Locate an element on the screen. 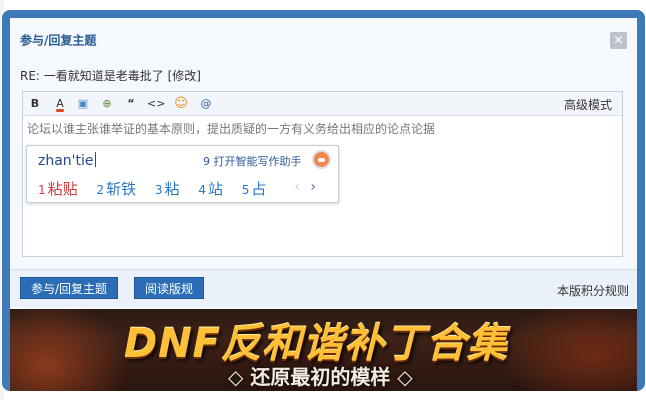 Image resolution: width=646 pixels, height=400 pixels. smiley-icon: ☺ is located at coordinates (181, 104).